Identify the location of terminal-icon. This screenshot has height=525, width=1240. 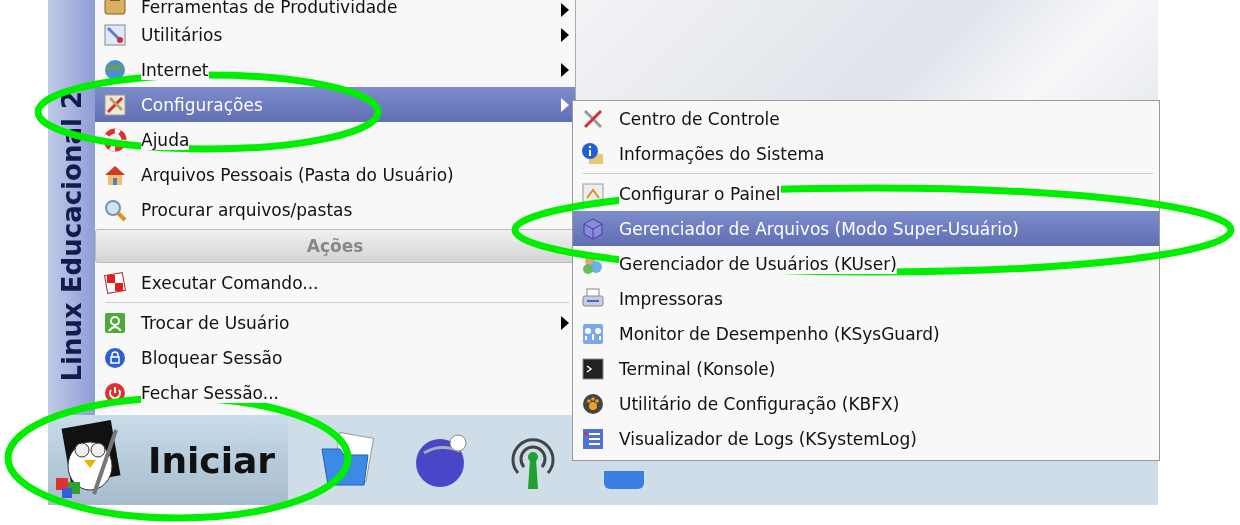
(593, 368).